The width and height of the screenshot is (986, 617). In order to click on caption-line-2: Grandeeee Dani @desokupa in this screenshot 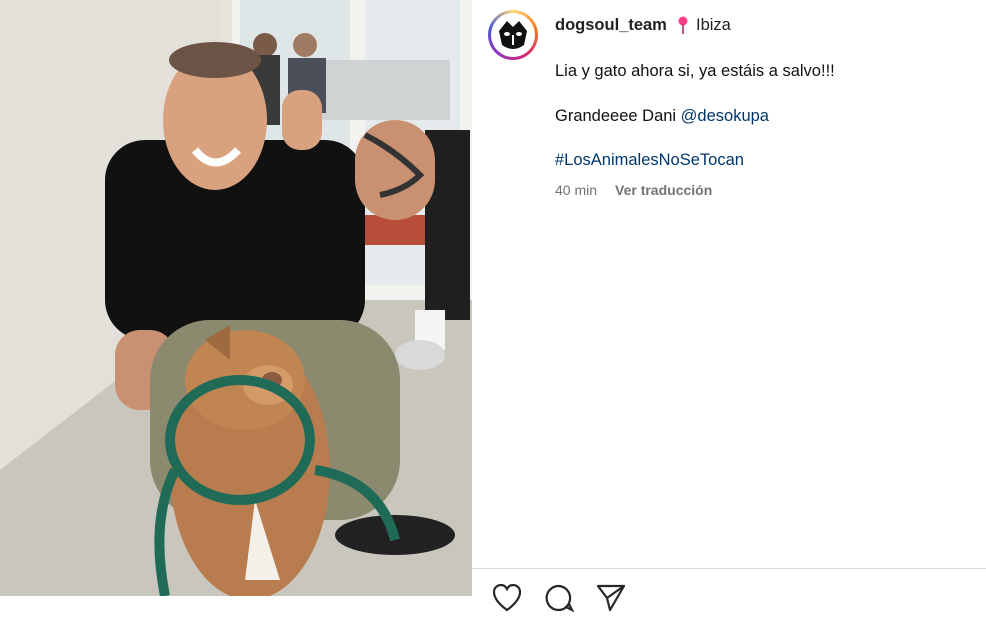, I will do `click(662, 116)`.